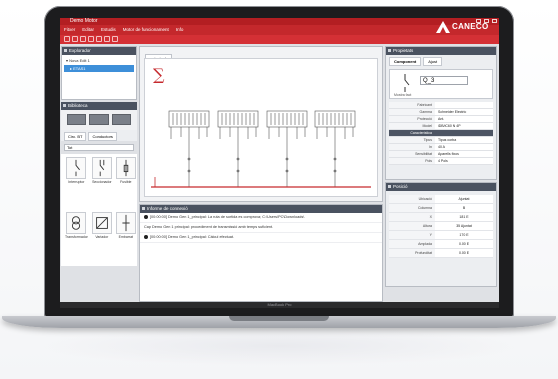 The image size is (558, 379). What do you see at coordinates (412, 208) in the screenshot?
I see `position-key: Columna` at bounding box center [412, 208].